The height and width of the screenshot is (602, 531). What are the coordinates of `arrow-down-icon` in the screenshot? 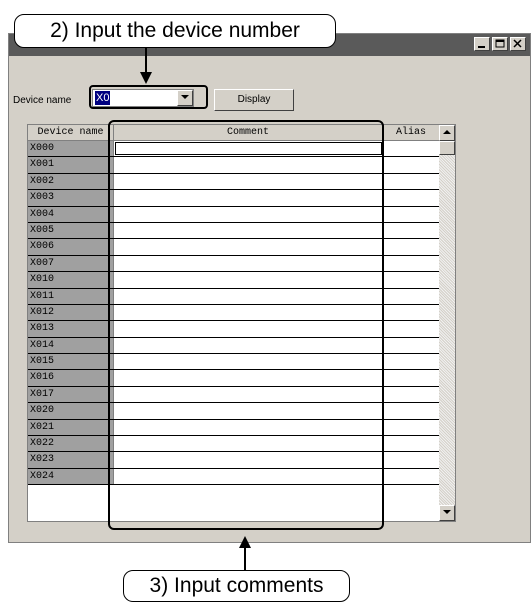 It's located at (146, 78).